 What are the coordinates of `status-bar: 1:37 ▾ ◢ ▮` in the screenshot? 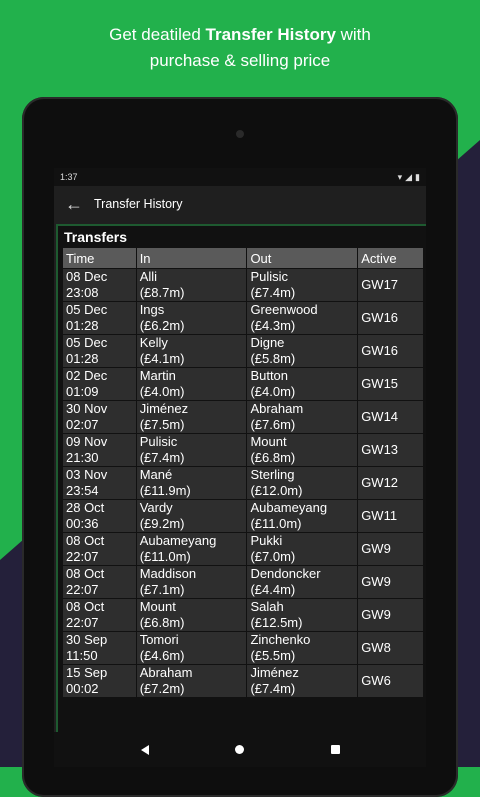 It's located at (240, 177).